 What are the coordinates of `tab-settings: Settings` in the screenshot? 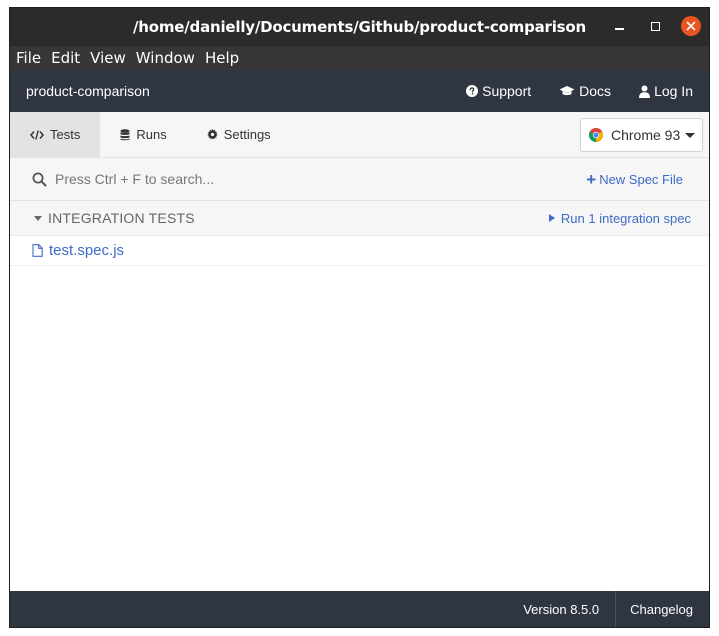 It's located at (239, 134).